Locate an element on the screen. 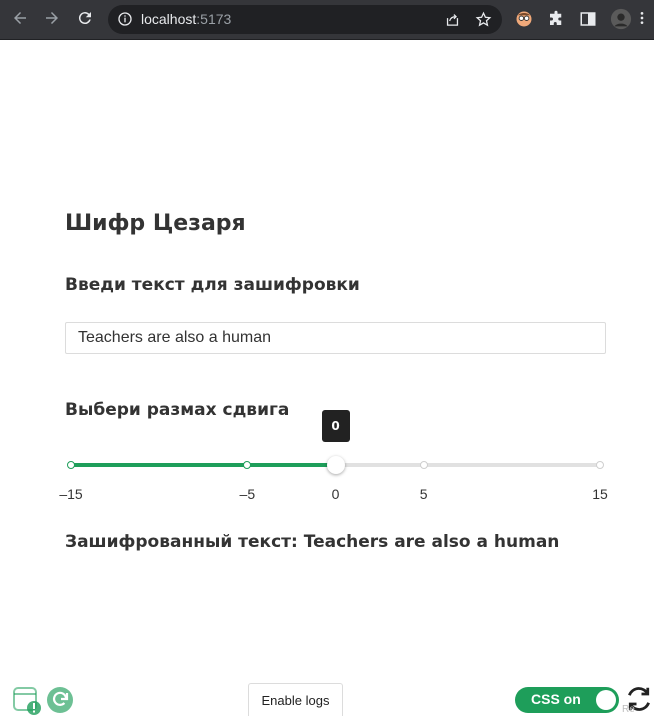 The height and width of the screenshot is (716, 654). reload-page-icon is located at coordinates (85, 19).